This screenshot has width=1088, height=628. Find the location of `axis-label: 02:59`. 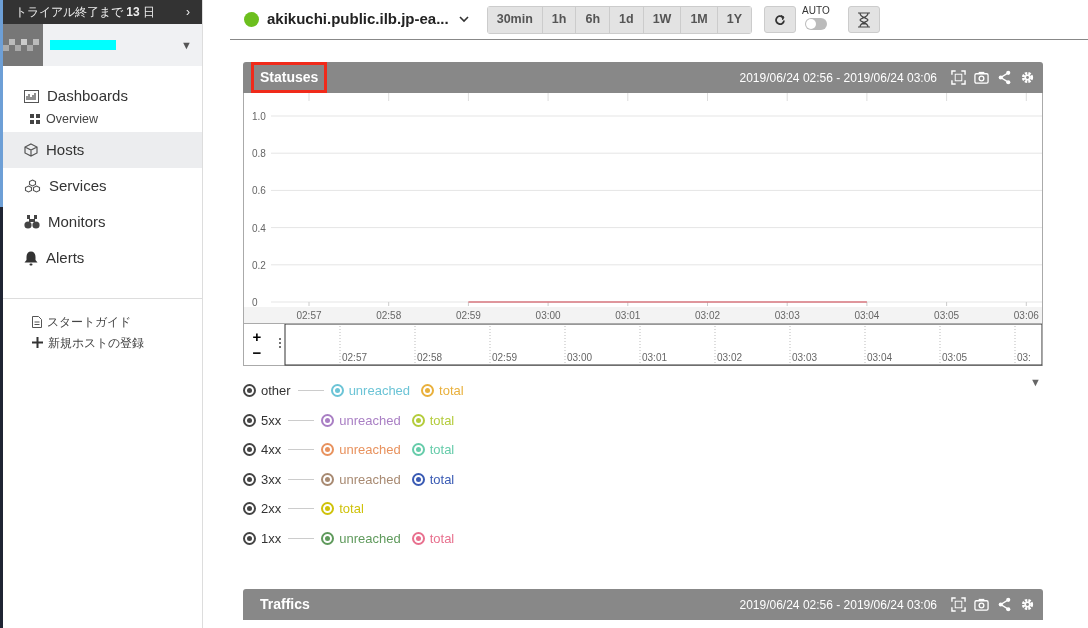

axis-label: 02:59 is located at coordinates (468, 315).